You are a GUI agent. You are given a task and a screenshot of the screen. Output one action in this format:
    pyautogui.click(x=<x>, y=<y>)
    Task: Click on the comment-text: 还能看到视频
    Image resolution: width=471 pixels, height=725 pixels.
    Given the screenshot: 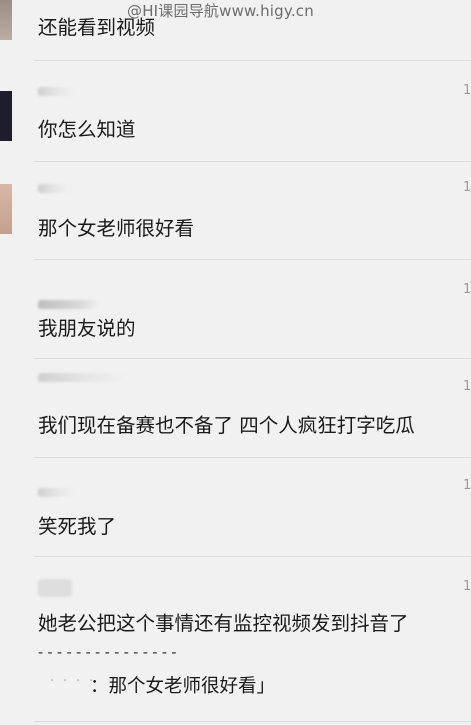 What is the action you would take?
    pyautogui.click(x=97, y=27)
    